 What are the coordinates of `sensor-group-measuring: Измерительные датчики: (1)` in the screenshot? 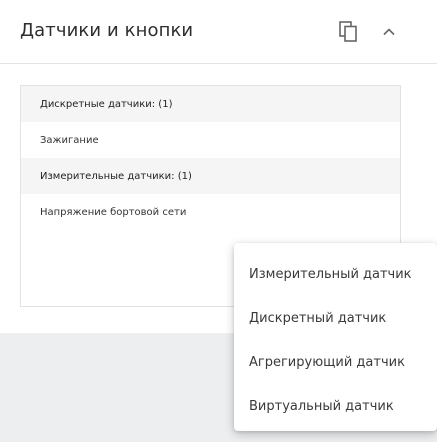 It's located at (210, 176).